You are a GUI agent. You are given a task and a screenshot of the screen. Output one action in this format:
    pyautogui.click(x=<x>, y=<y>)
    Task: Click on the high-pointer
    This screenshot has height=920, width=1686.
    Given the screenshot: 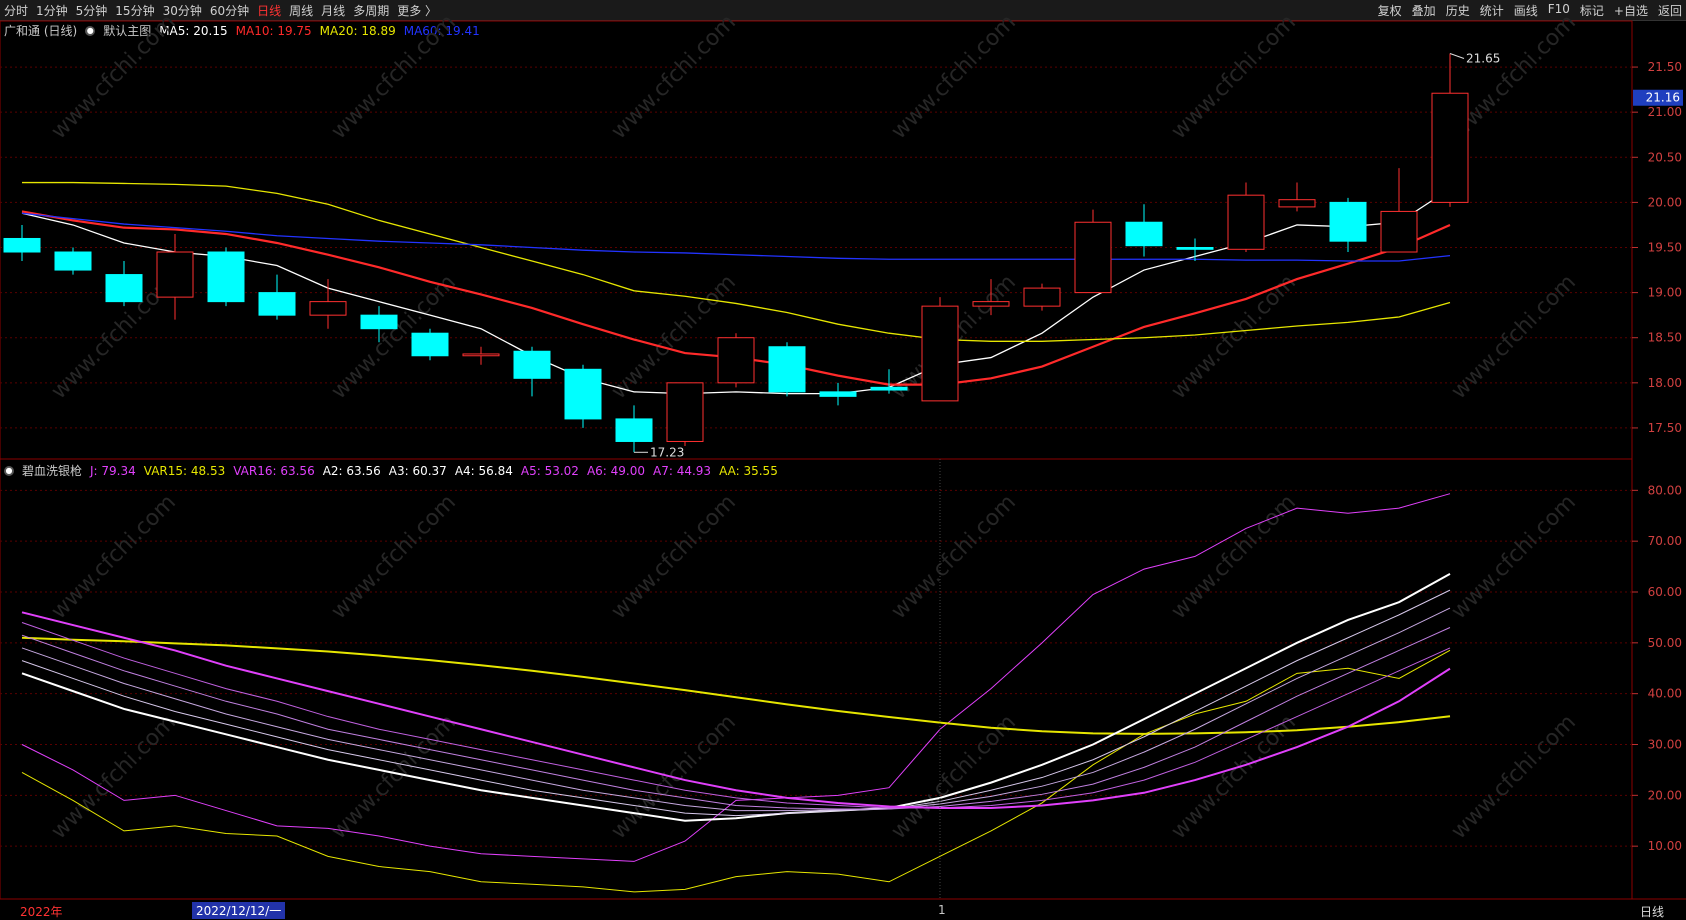 What is the action you would take?
    pyautogui.click(x=1457, y=56)
    